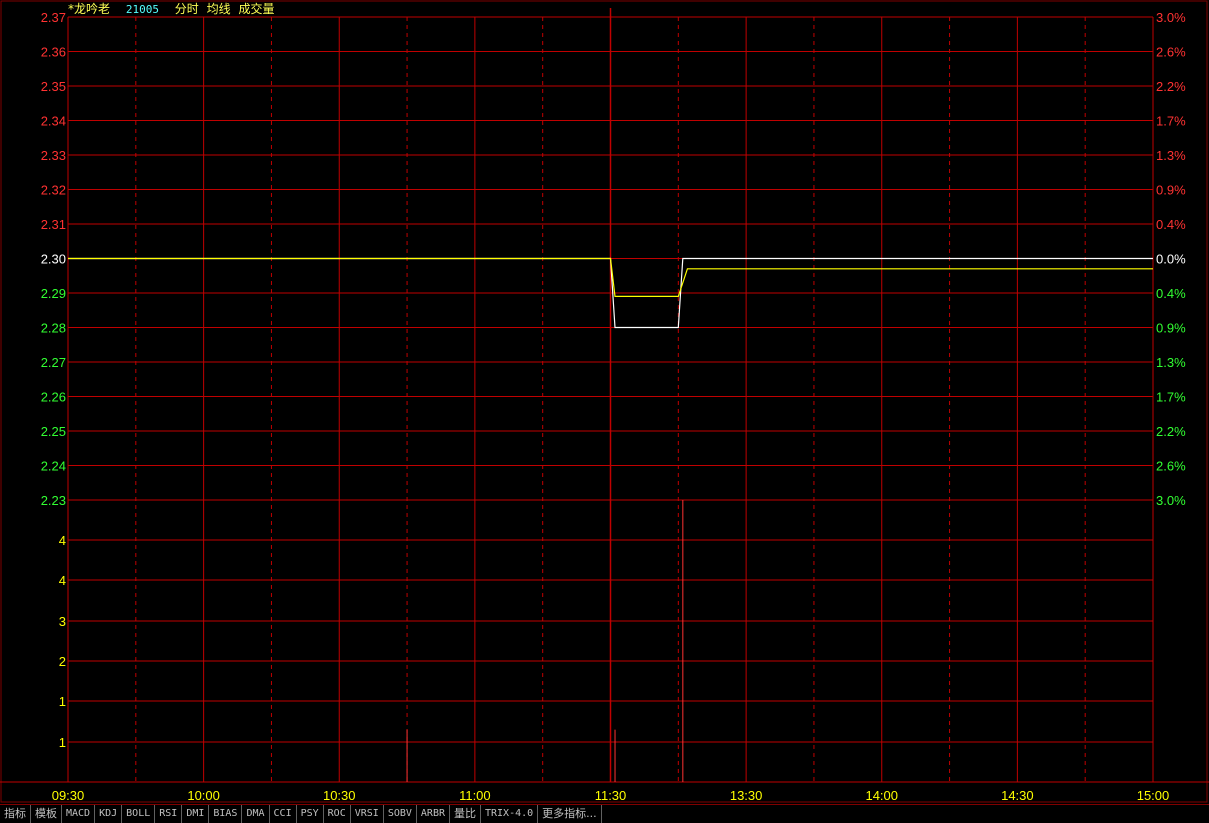 The width and height of the screenshot is (1209, 823). What do you see at coordinates (53, 328) in the screenshot?
I see `price-tick-label: 2.28` at bounding box center [53, 328].